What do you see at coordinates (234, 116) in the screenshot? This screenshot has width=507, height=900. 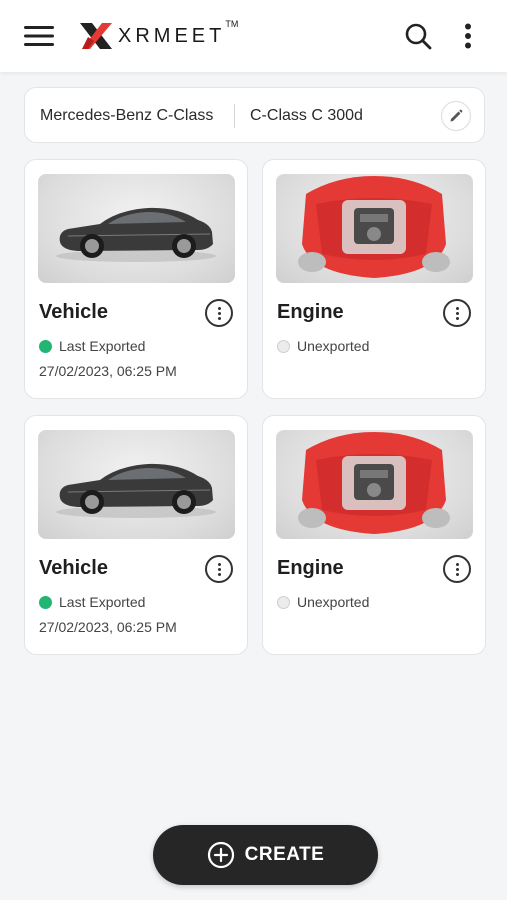 I see `divider` at bounding box center [234, 116].